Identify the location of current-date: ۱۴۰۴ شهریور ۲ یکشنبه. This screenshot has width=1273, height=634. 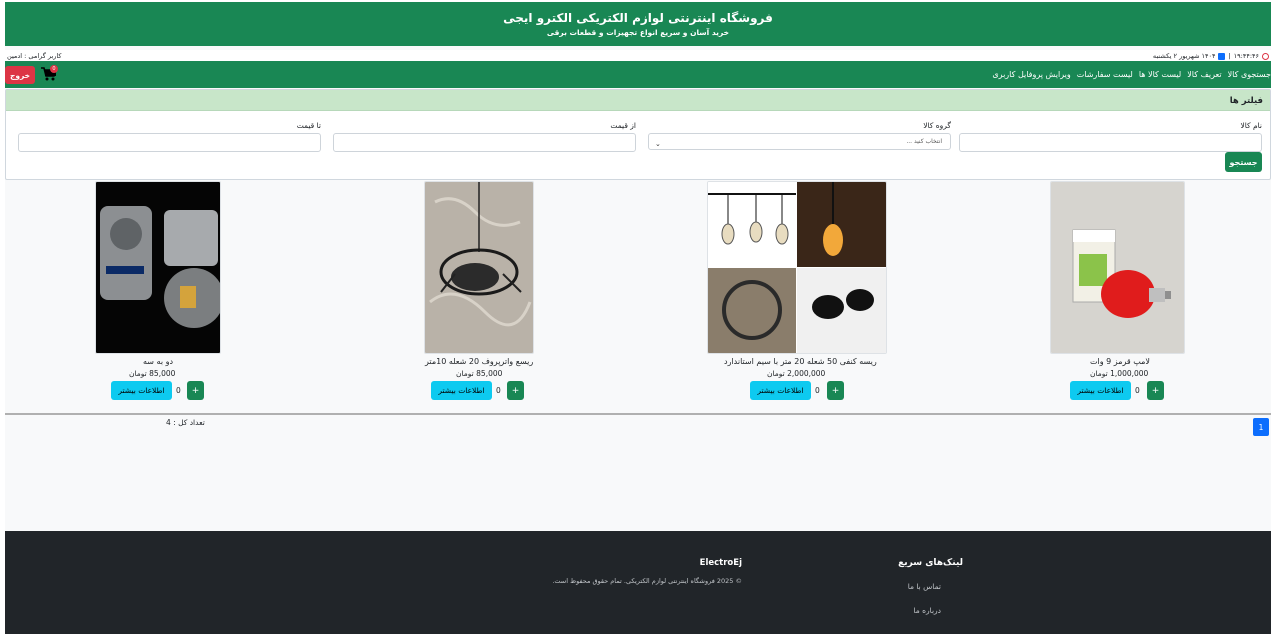
(1184, 56).